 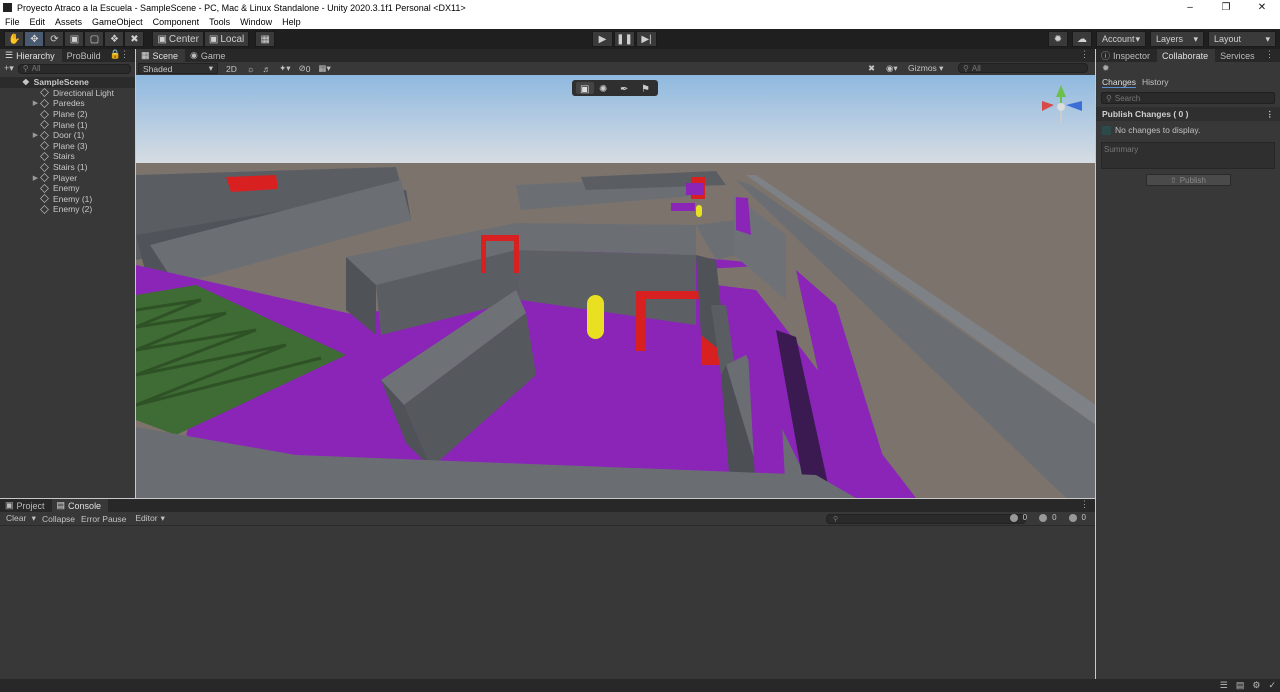 What do you see at coordinates (1079, 517) in the screenshot?
I see `error-count: 0` at bounding box center [1079, 517].